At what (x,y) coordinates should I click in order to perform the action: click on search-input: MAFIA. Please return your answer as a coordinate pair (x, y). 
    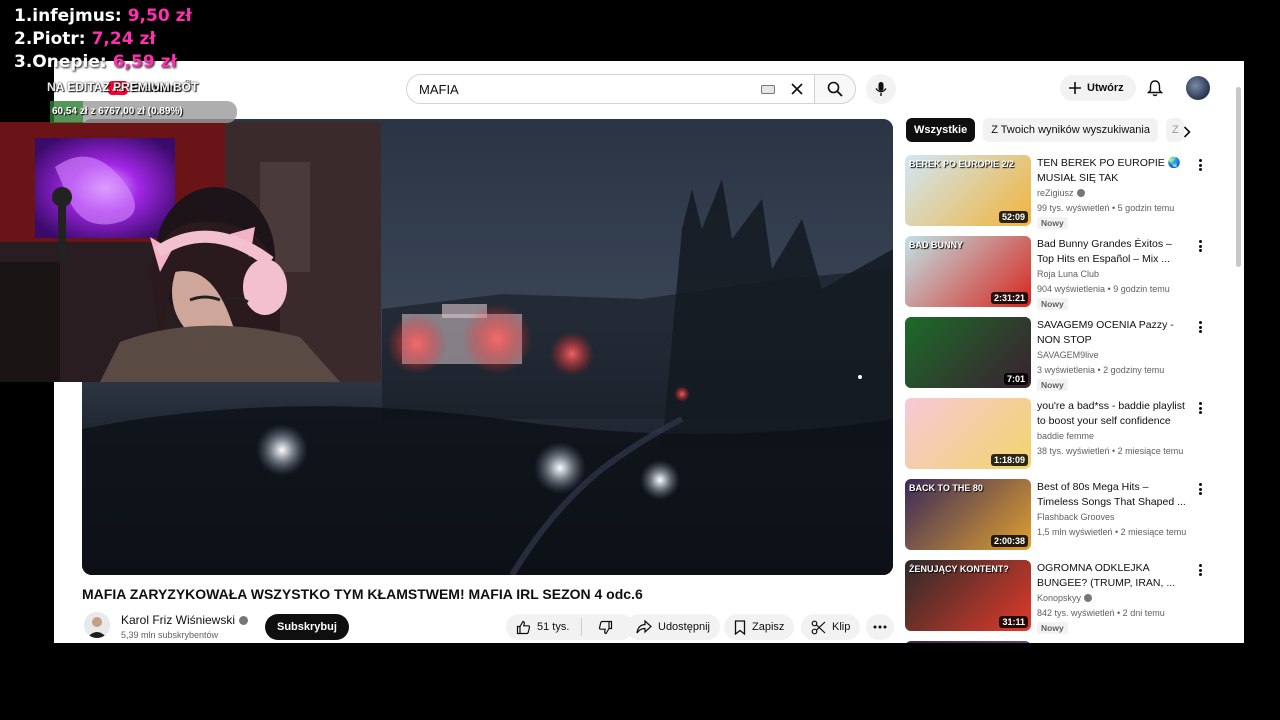
    Looking at the image, I should click on (611, 89).